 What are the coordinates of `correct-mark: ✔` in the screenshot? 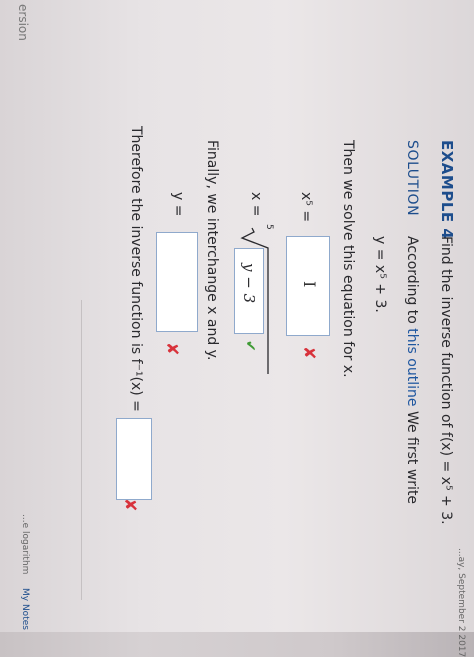 It's located at (250, 346).